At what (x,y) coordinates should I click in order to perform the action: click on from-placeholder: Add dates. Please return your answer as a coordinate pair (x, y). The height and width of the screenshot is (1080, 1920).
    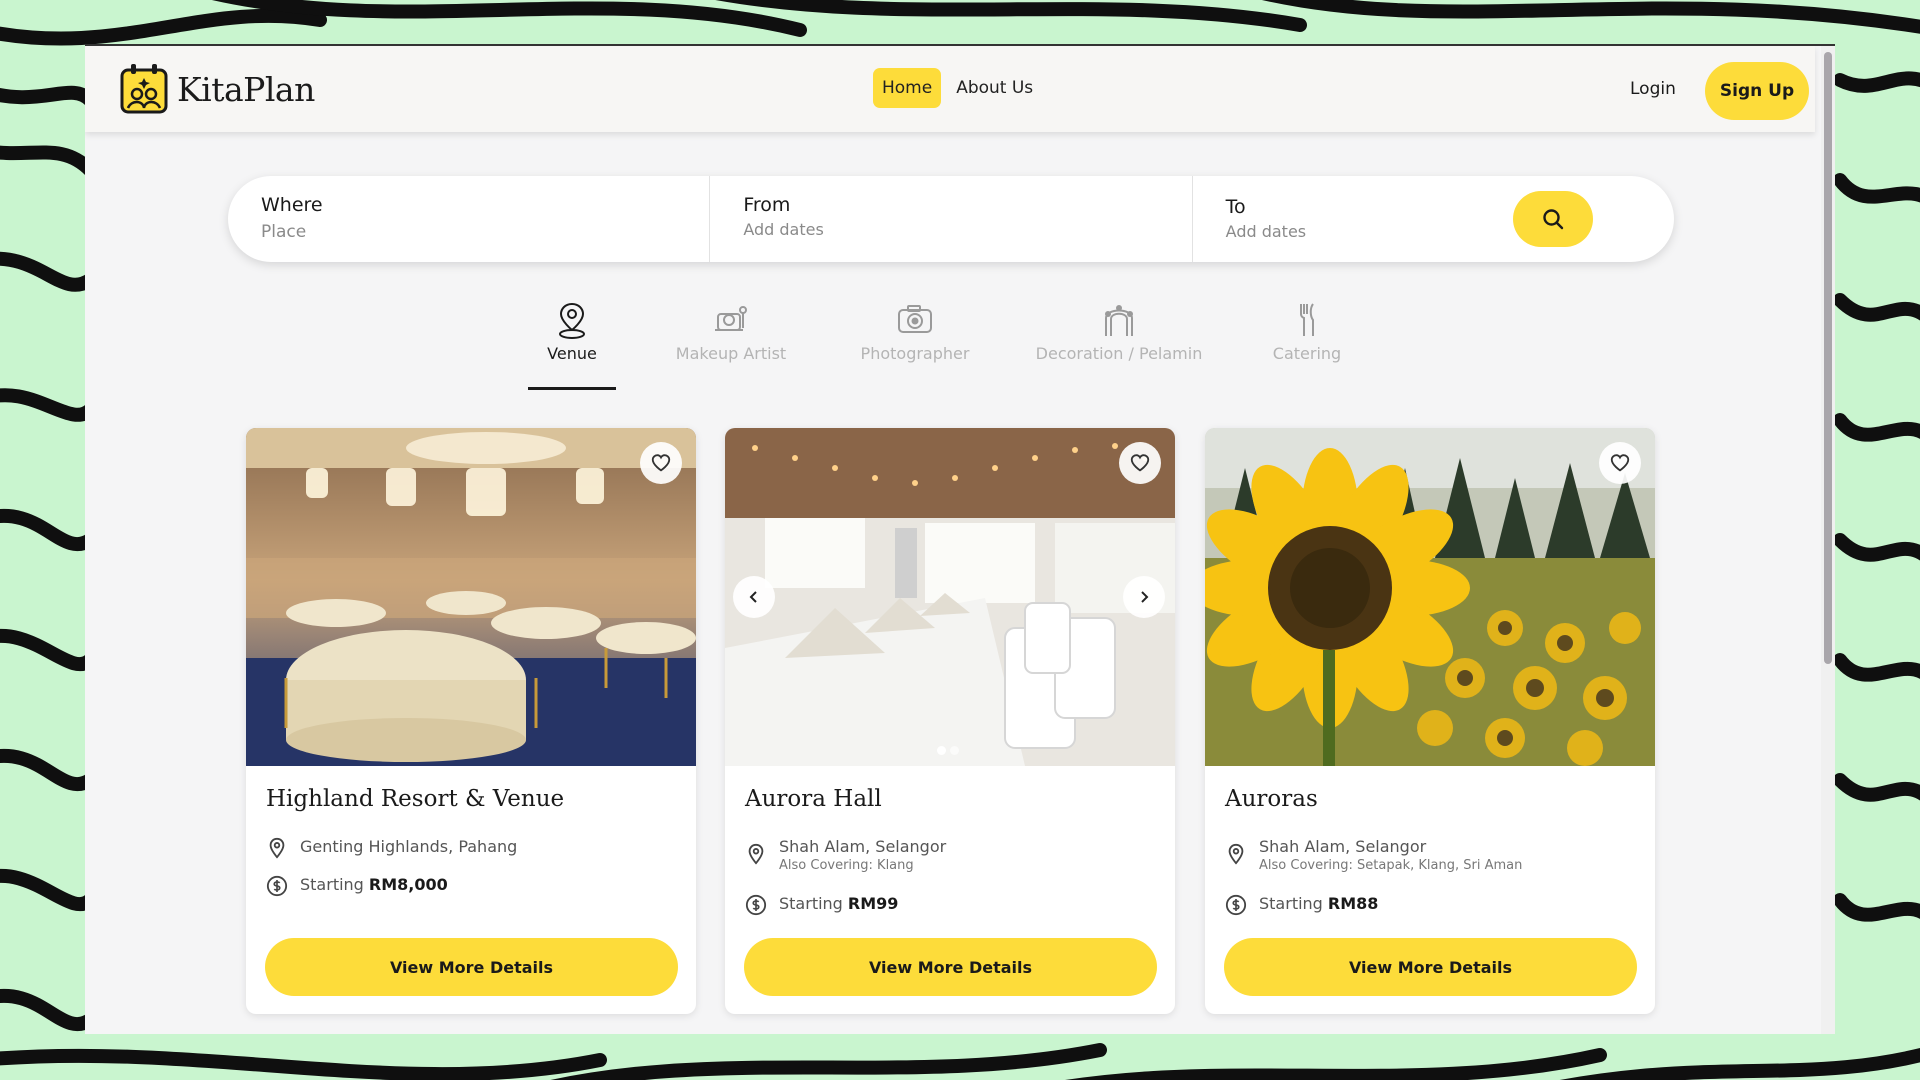
    Looking at the image, I should click on (783, 229).